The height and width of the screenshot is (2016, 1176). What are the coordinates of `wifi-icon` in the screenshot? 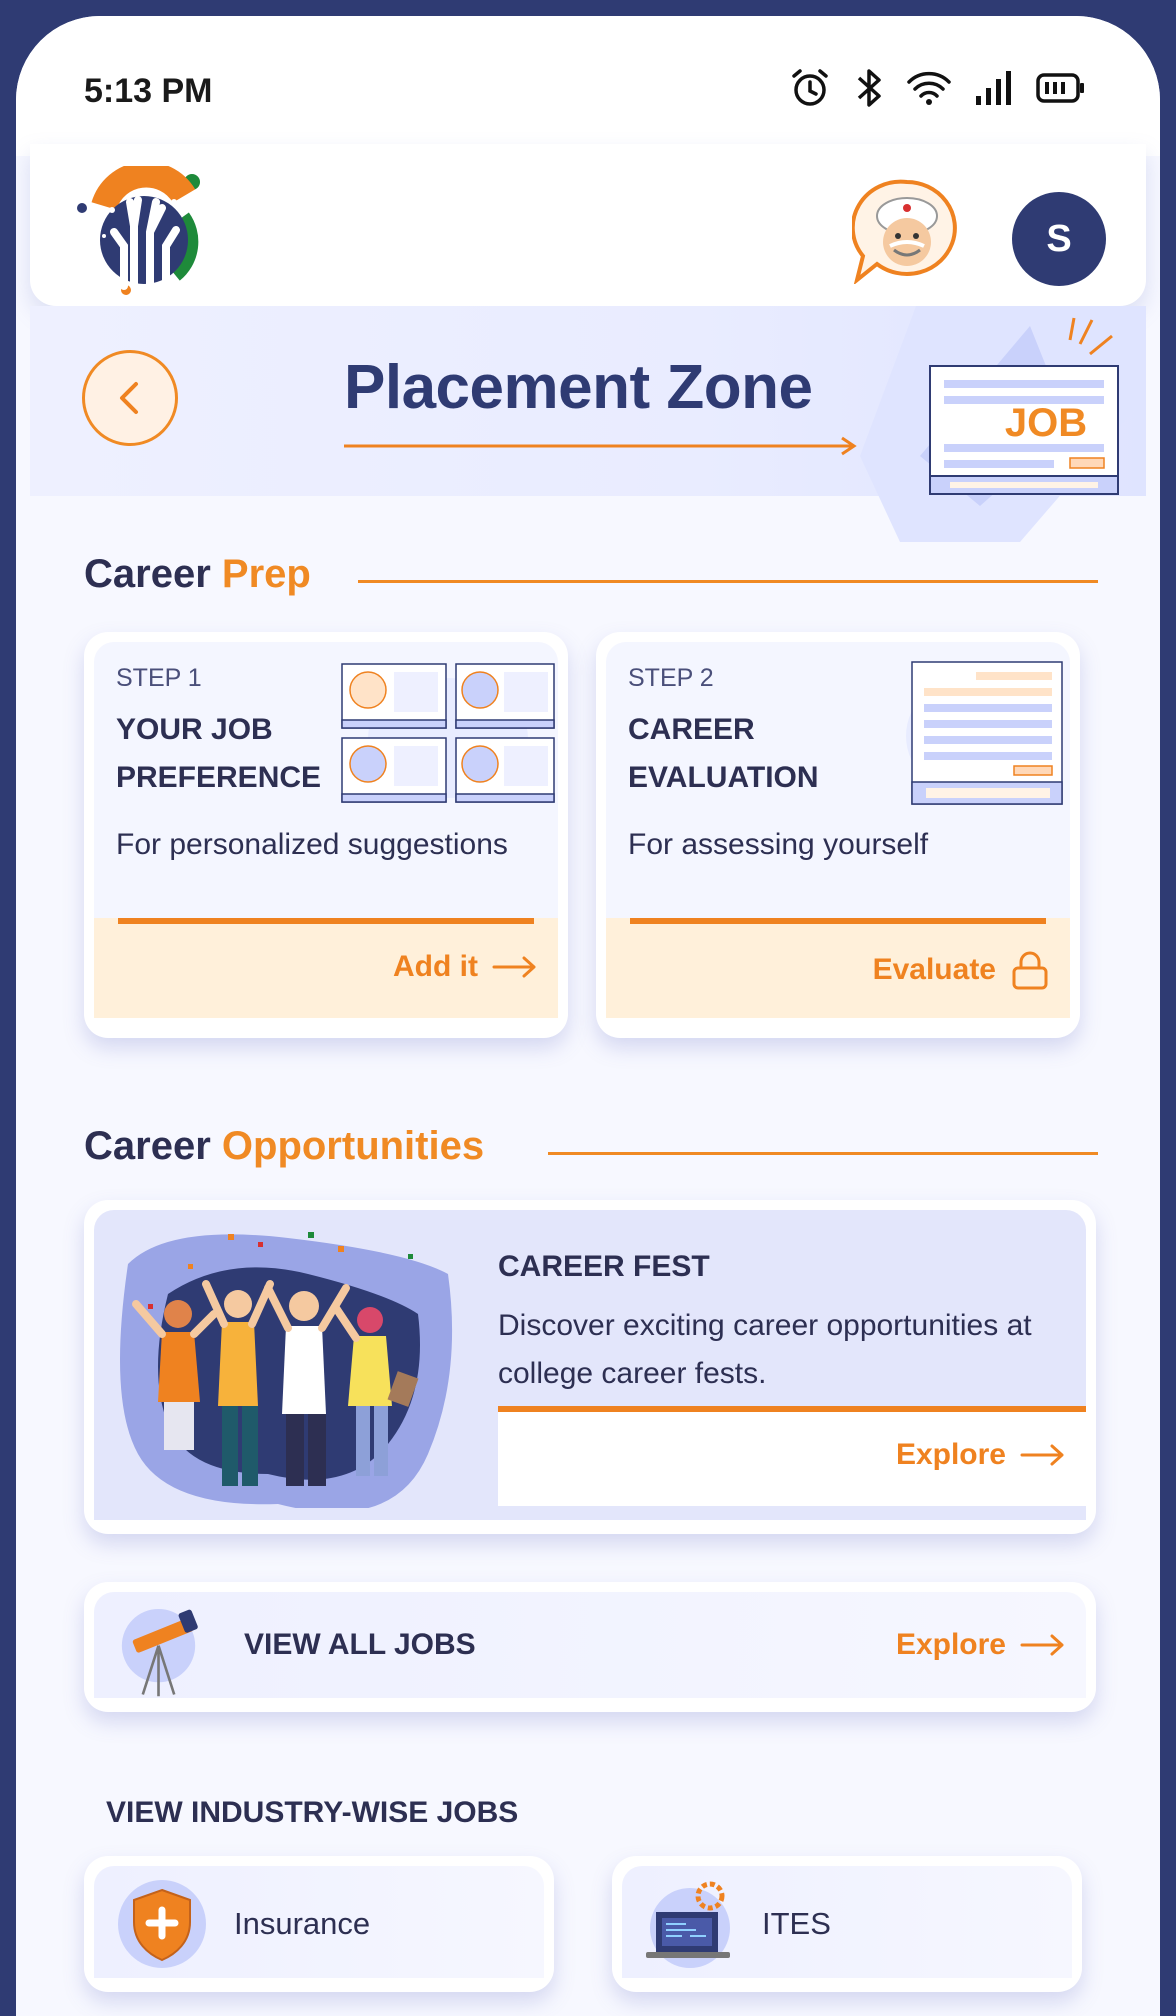 It's located at (929, 88).